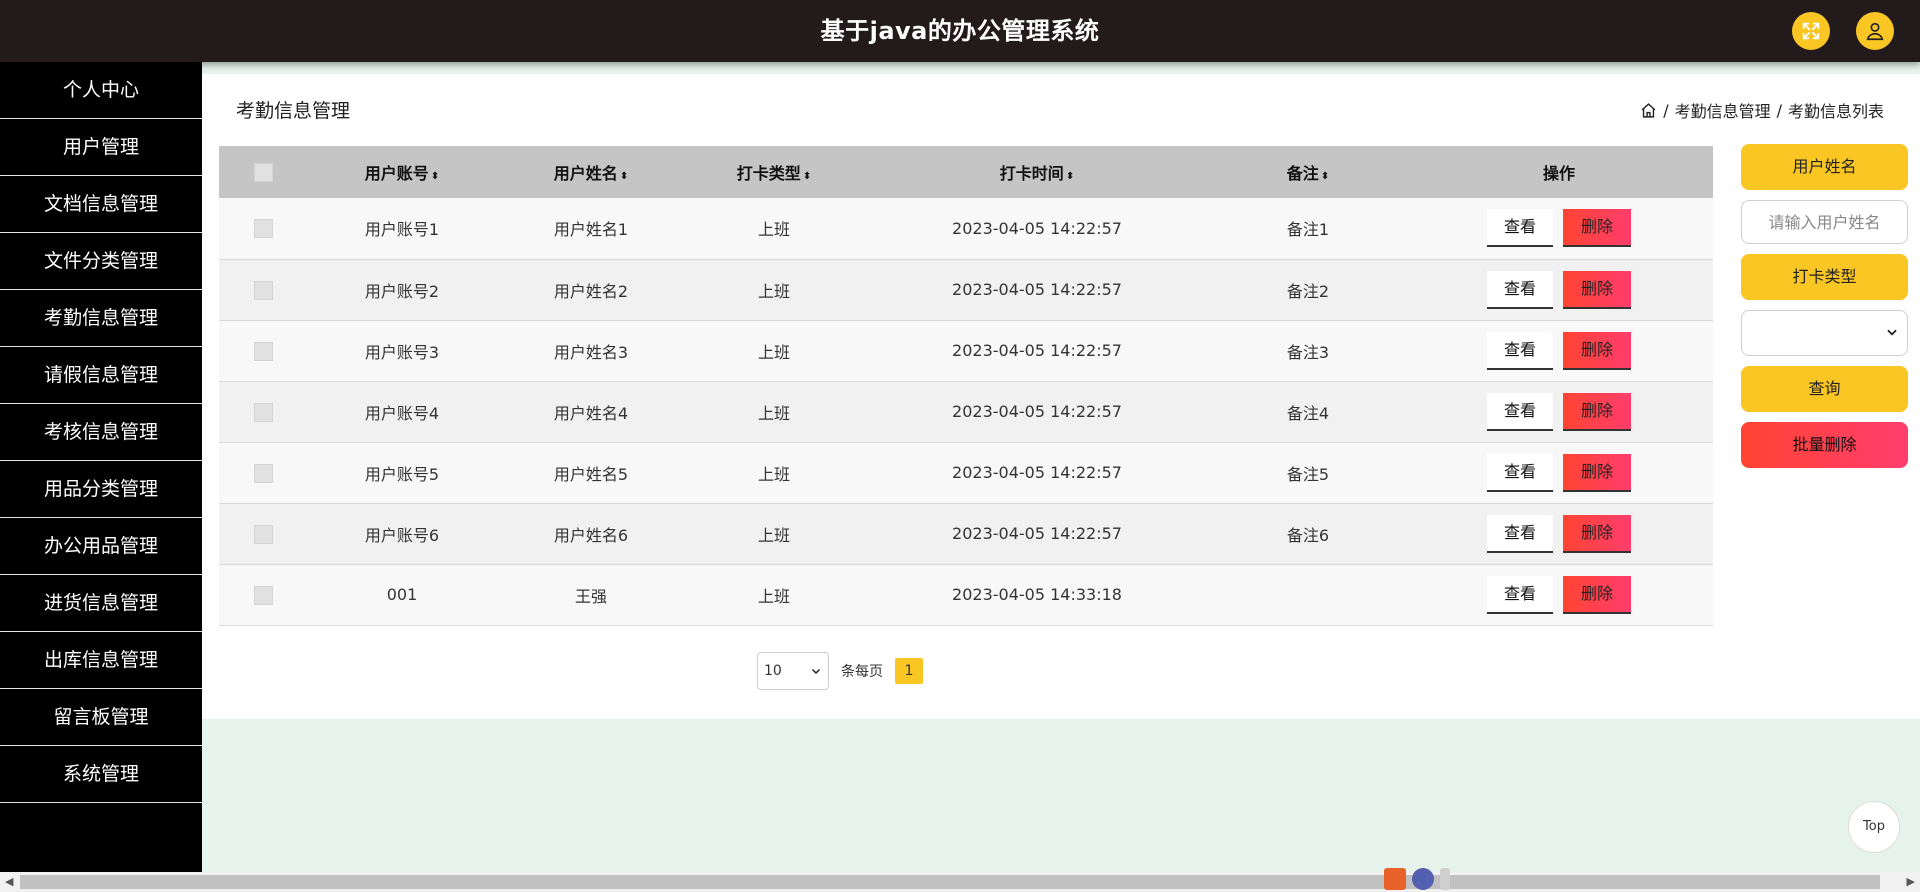 Image resolution: width=1920 pixels, height=892 pixels. What do you see at coordinates (1308, 594) in the screenshot?
I see `cell-remark` at bounding box center [1308, 594].